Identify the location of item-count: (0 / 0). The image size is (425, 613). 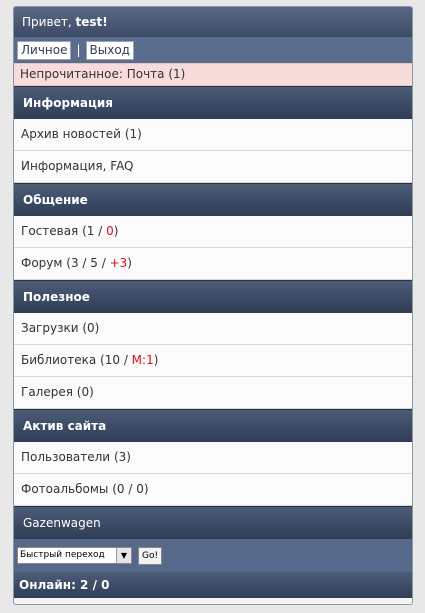
(130, 489).